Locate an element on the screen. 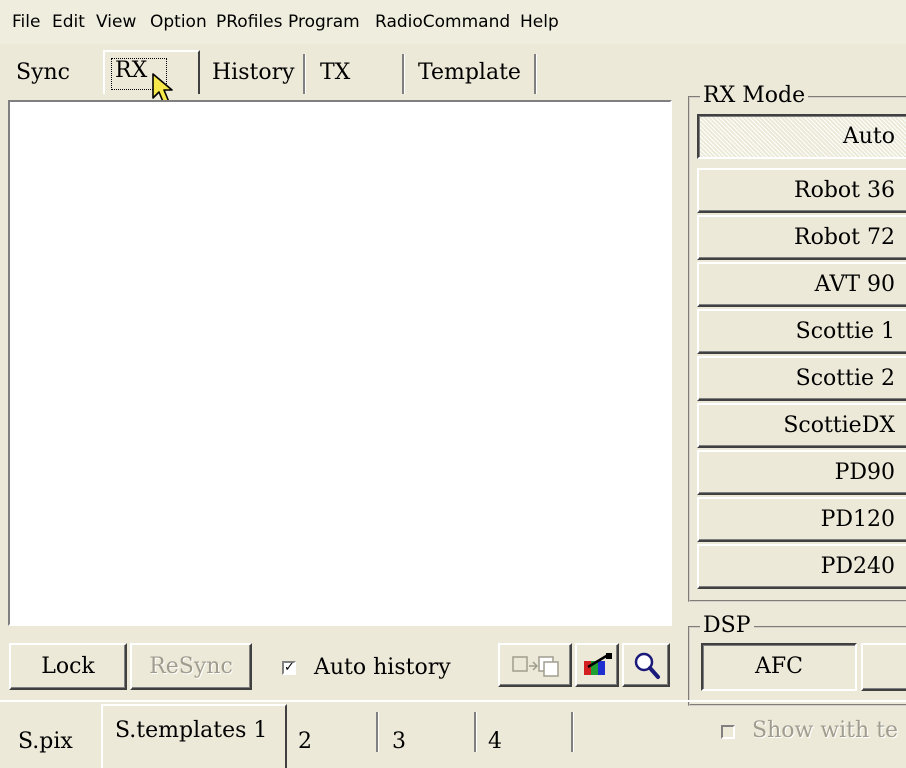  zoom-button is located at coordinates (646, 665).